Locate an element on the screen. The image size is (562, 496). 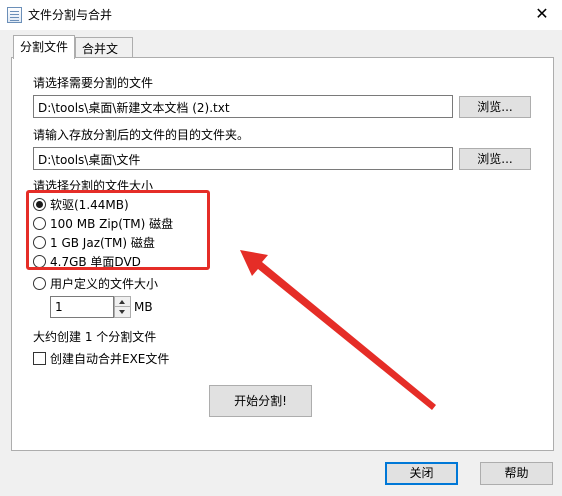
app-icon is located at coordinates (14, 15).